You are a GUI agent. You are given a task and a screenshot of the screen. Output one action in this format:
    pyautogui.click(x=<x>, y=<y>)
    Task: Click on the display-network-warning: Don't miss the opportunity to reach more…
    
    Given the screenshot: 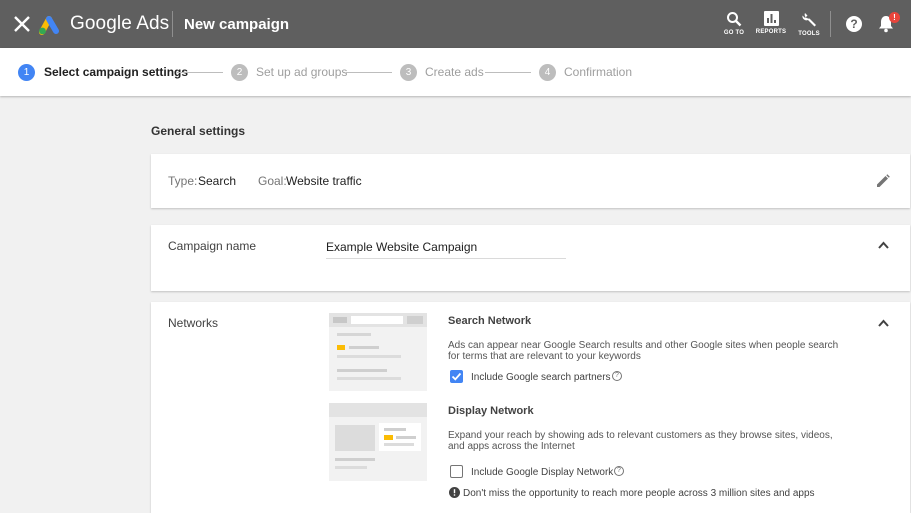 What is the action you would take?
    pyautogui.click(x=639, y=493)
    